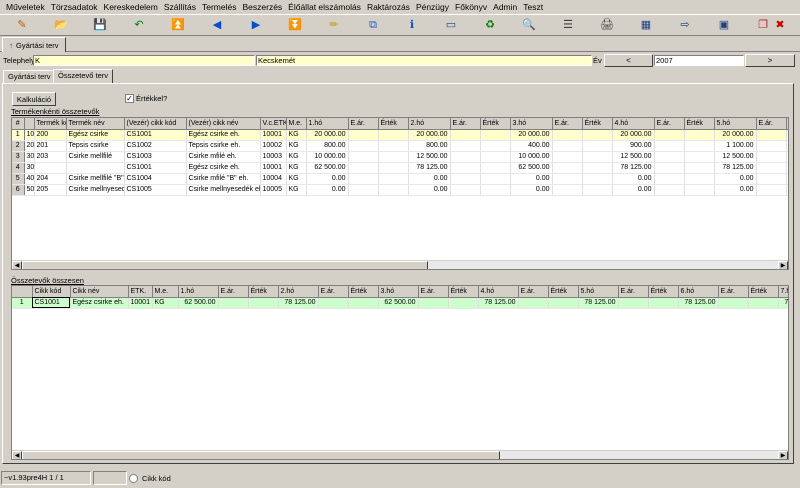 The image size is (800, 488). I want to click on menu-item-8: Pénzügy, so click(432, 7).